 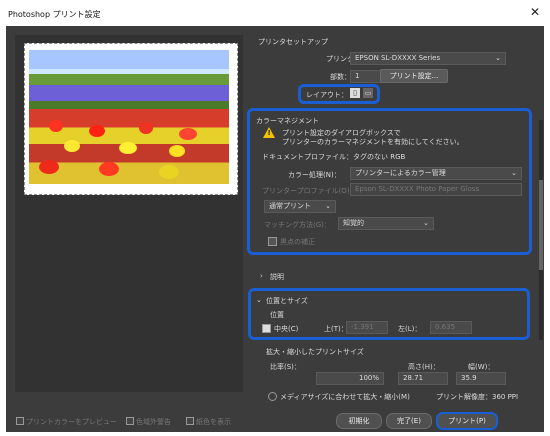 I want to click on color-handling-select: プリンターによるカラー管理 ⌄, so click(x=436, y=173).